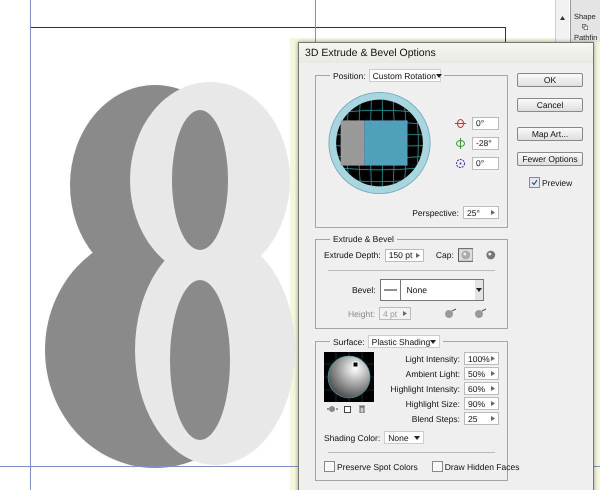  I want to click on setting-field: 60%, so click(481, 388).